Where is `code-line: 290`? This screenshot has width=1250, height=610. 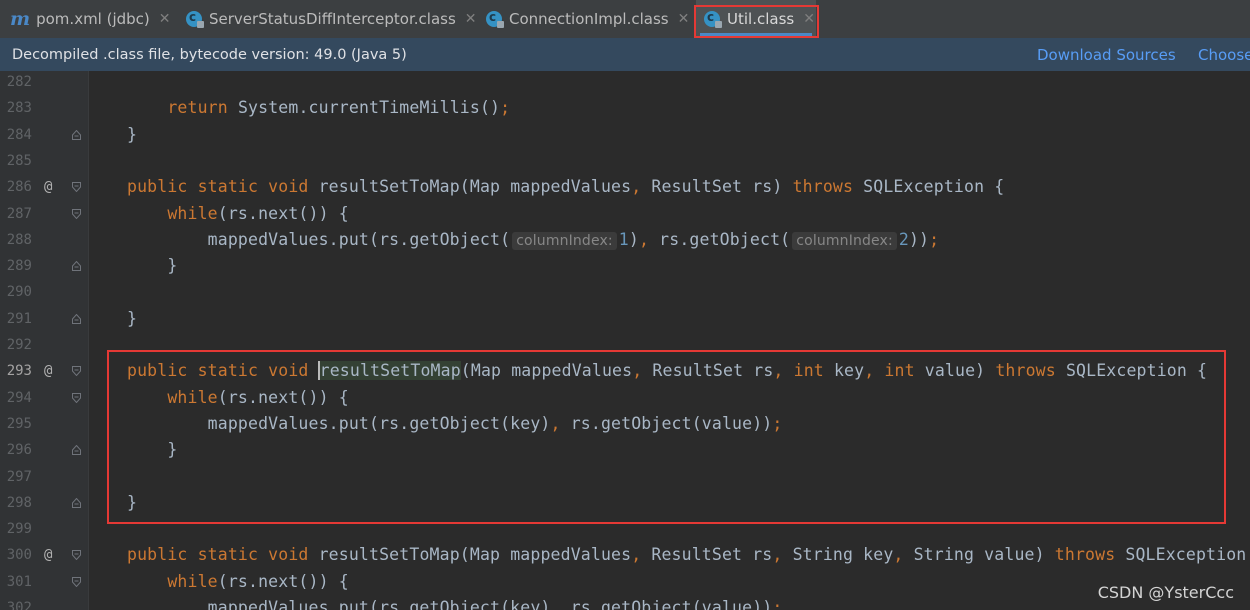
code-line: 290 is located at coordinates (625, 292).